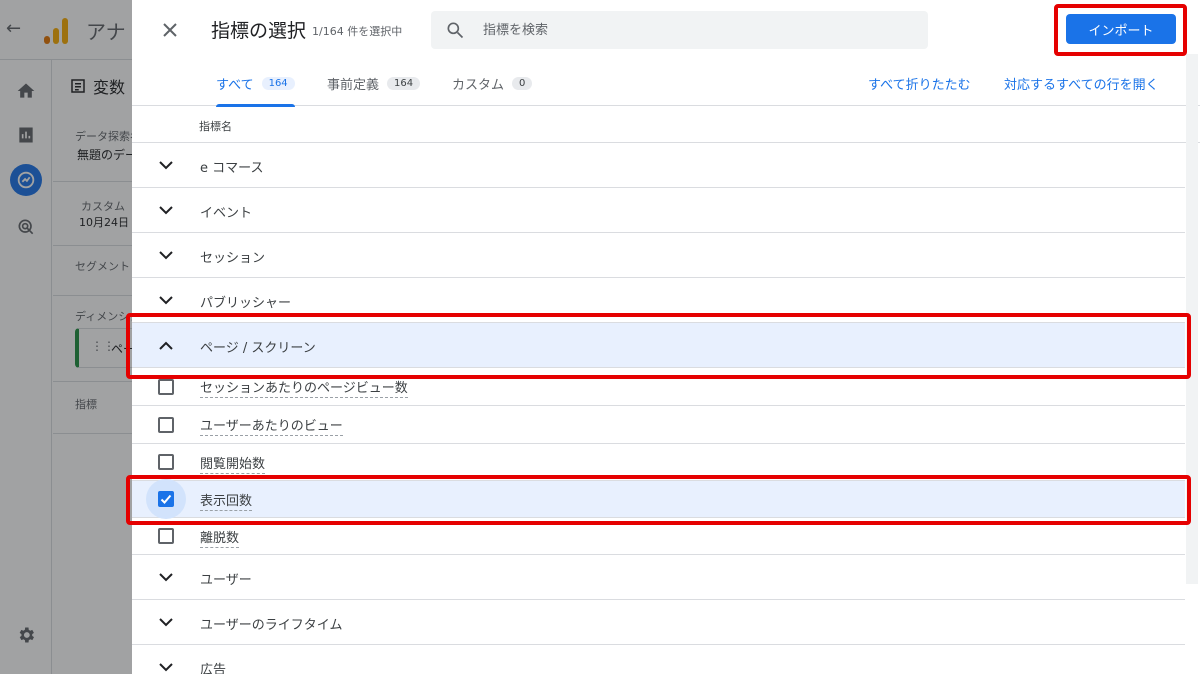 This screenshot has width=1200, height=674. Describe the element at coordinates (455, 30) in the screenshot. I see `search-icon` at that location.